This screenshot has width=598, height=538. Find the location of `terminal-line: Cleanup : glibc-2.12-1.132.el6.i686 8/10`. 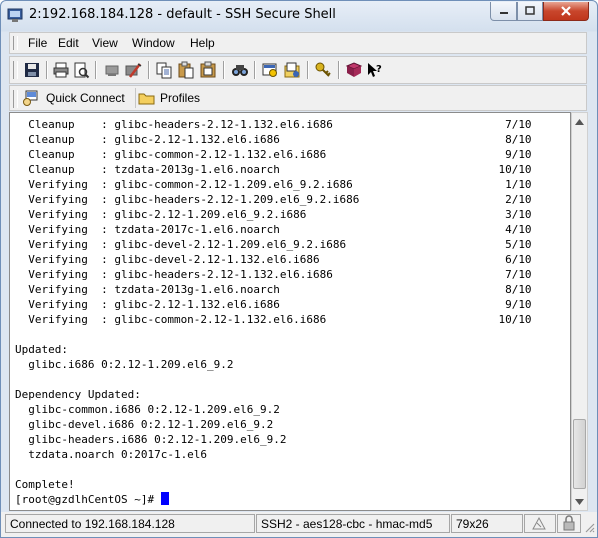

terminal-line: Cleanup : glibc-2.12-1.132.el6.i686 8/10 is located at coordinates (273, 139).